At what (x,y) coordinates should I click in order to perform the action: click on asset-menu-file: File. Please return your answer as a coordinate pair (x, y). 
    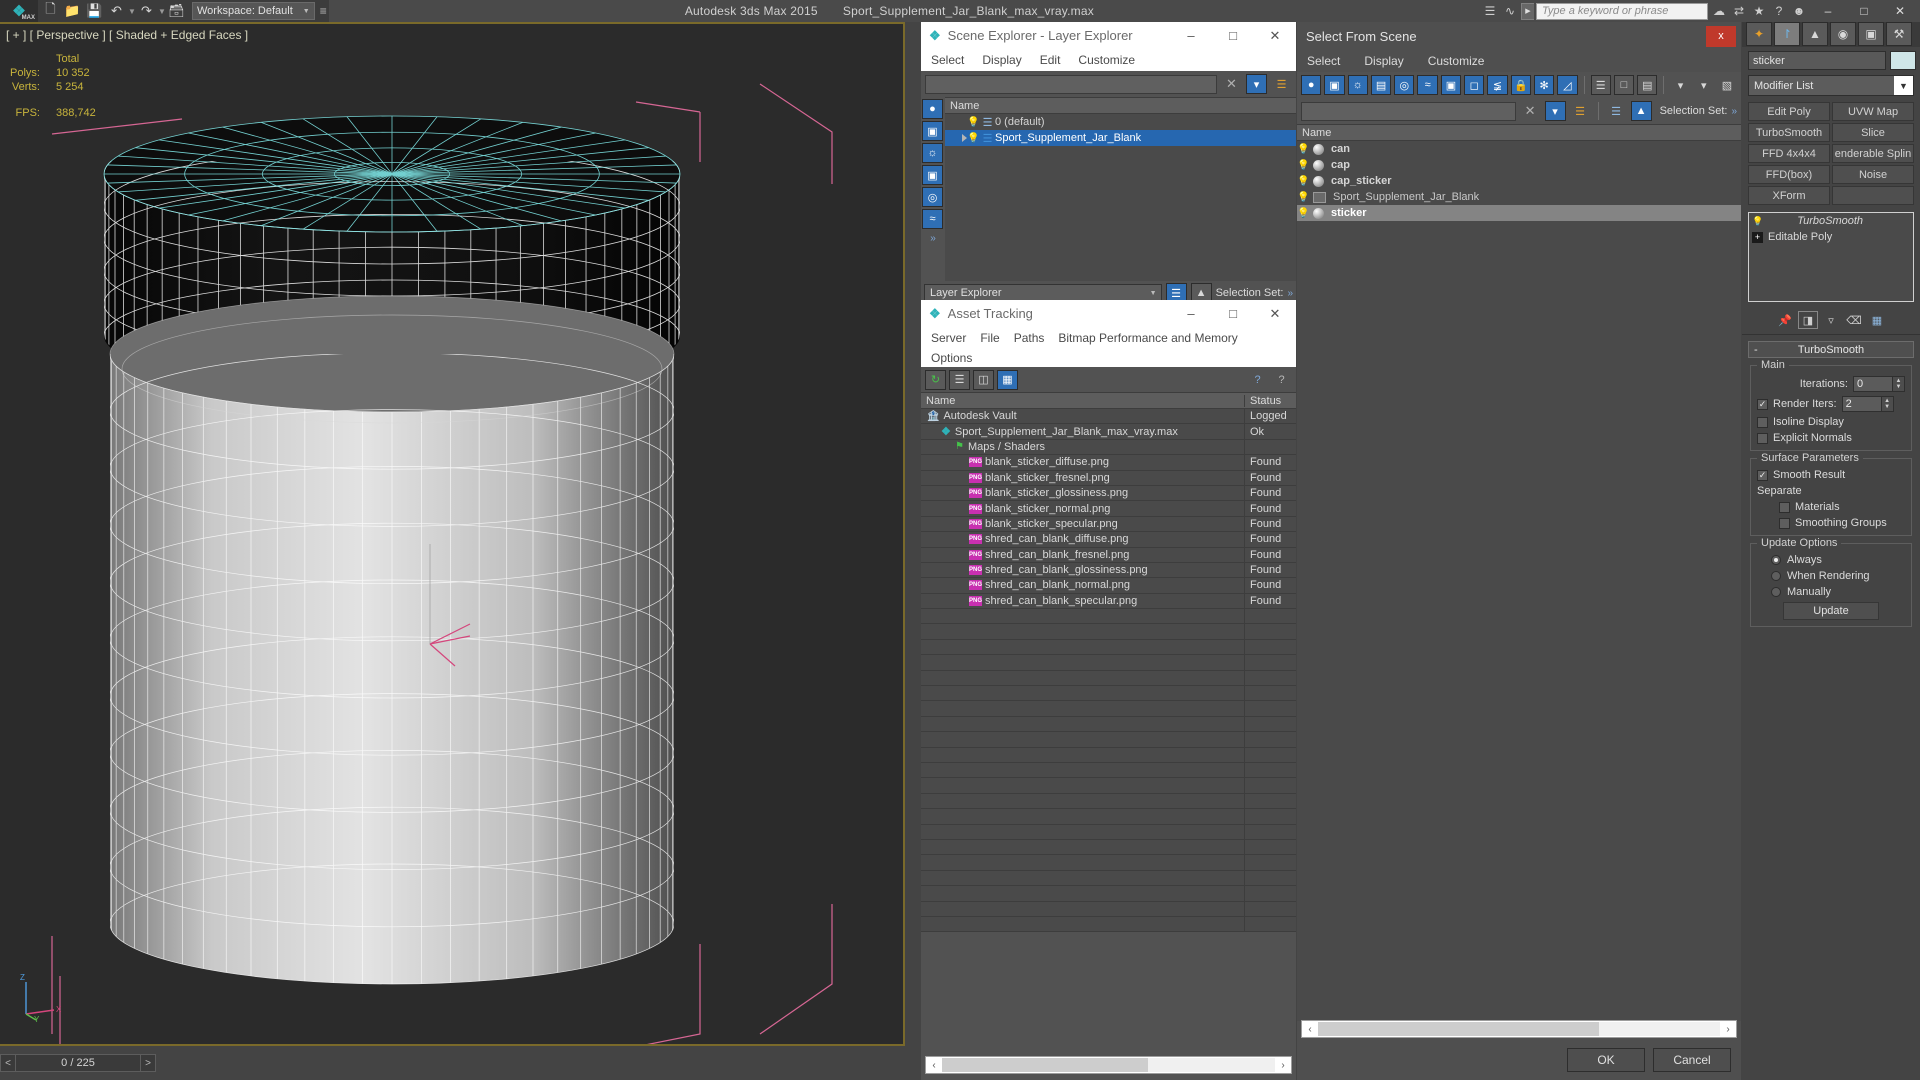
    Looking at the image, I should click on (989, 338).